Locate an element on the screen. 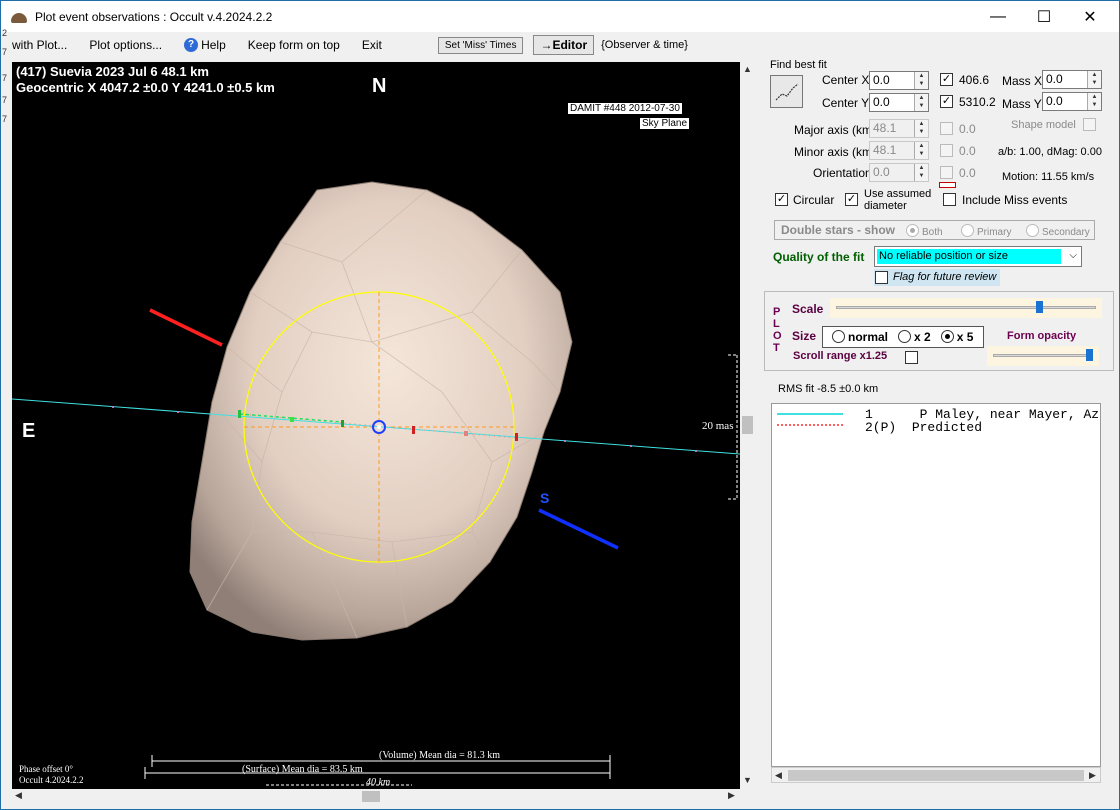  app-icon is located at coordinates (19, 17).